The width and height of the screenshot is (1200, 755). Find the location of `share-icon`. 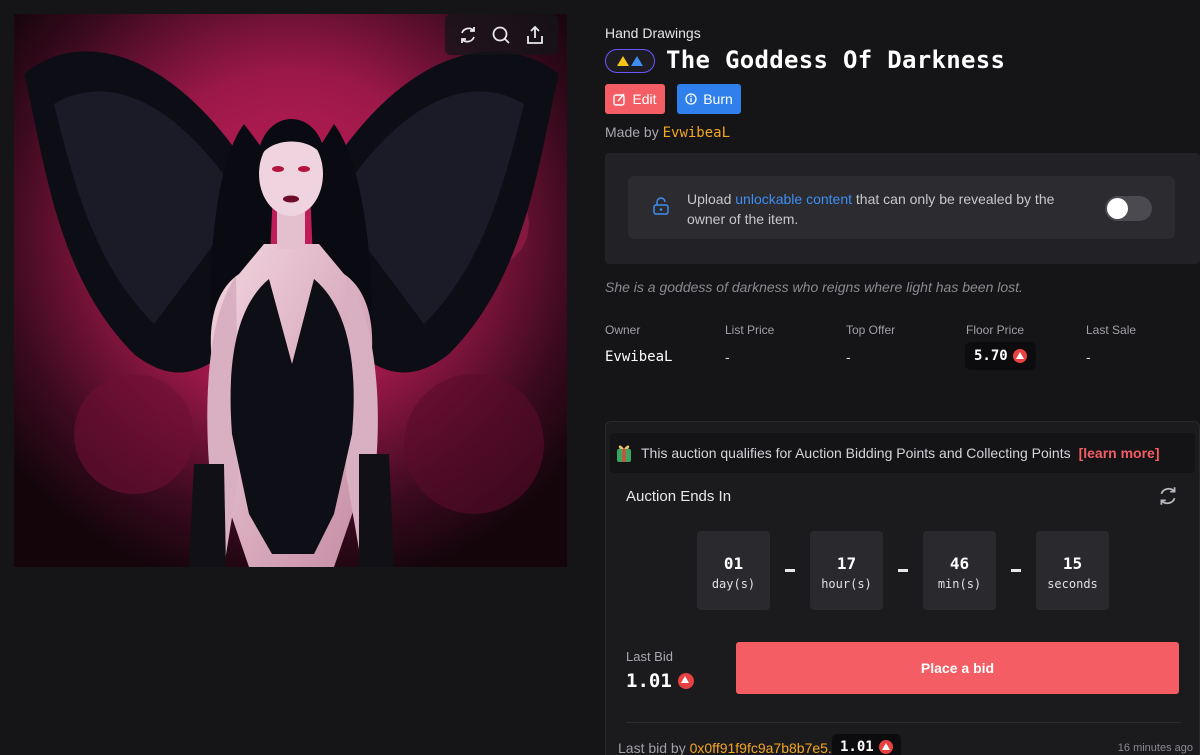

share-icon is located at coordinates (535, 35).